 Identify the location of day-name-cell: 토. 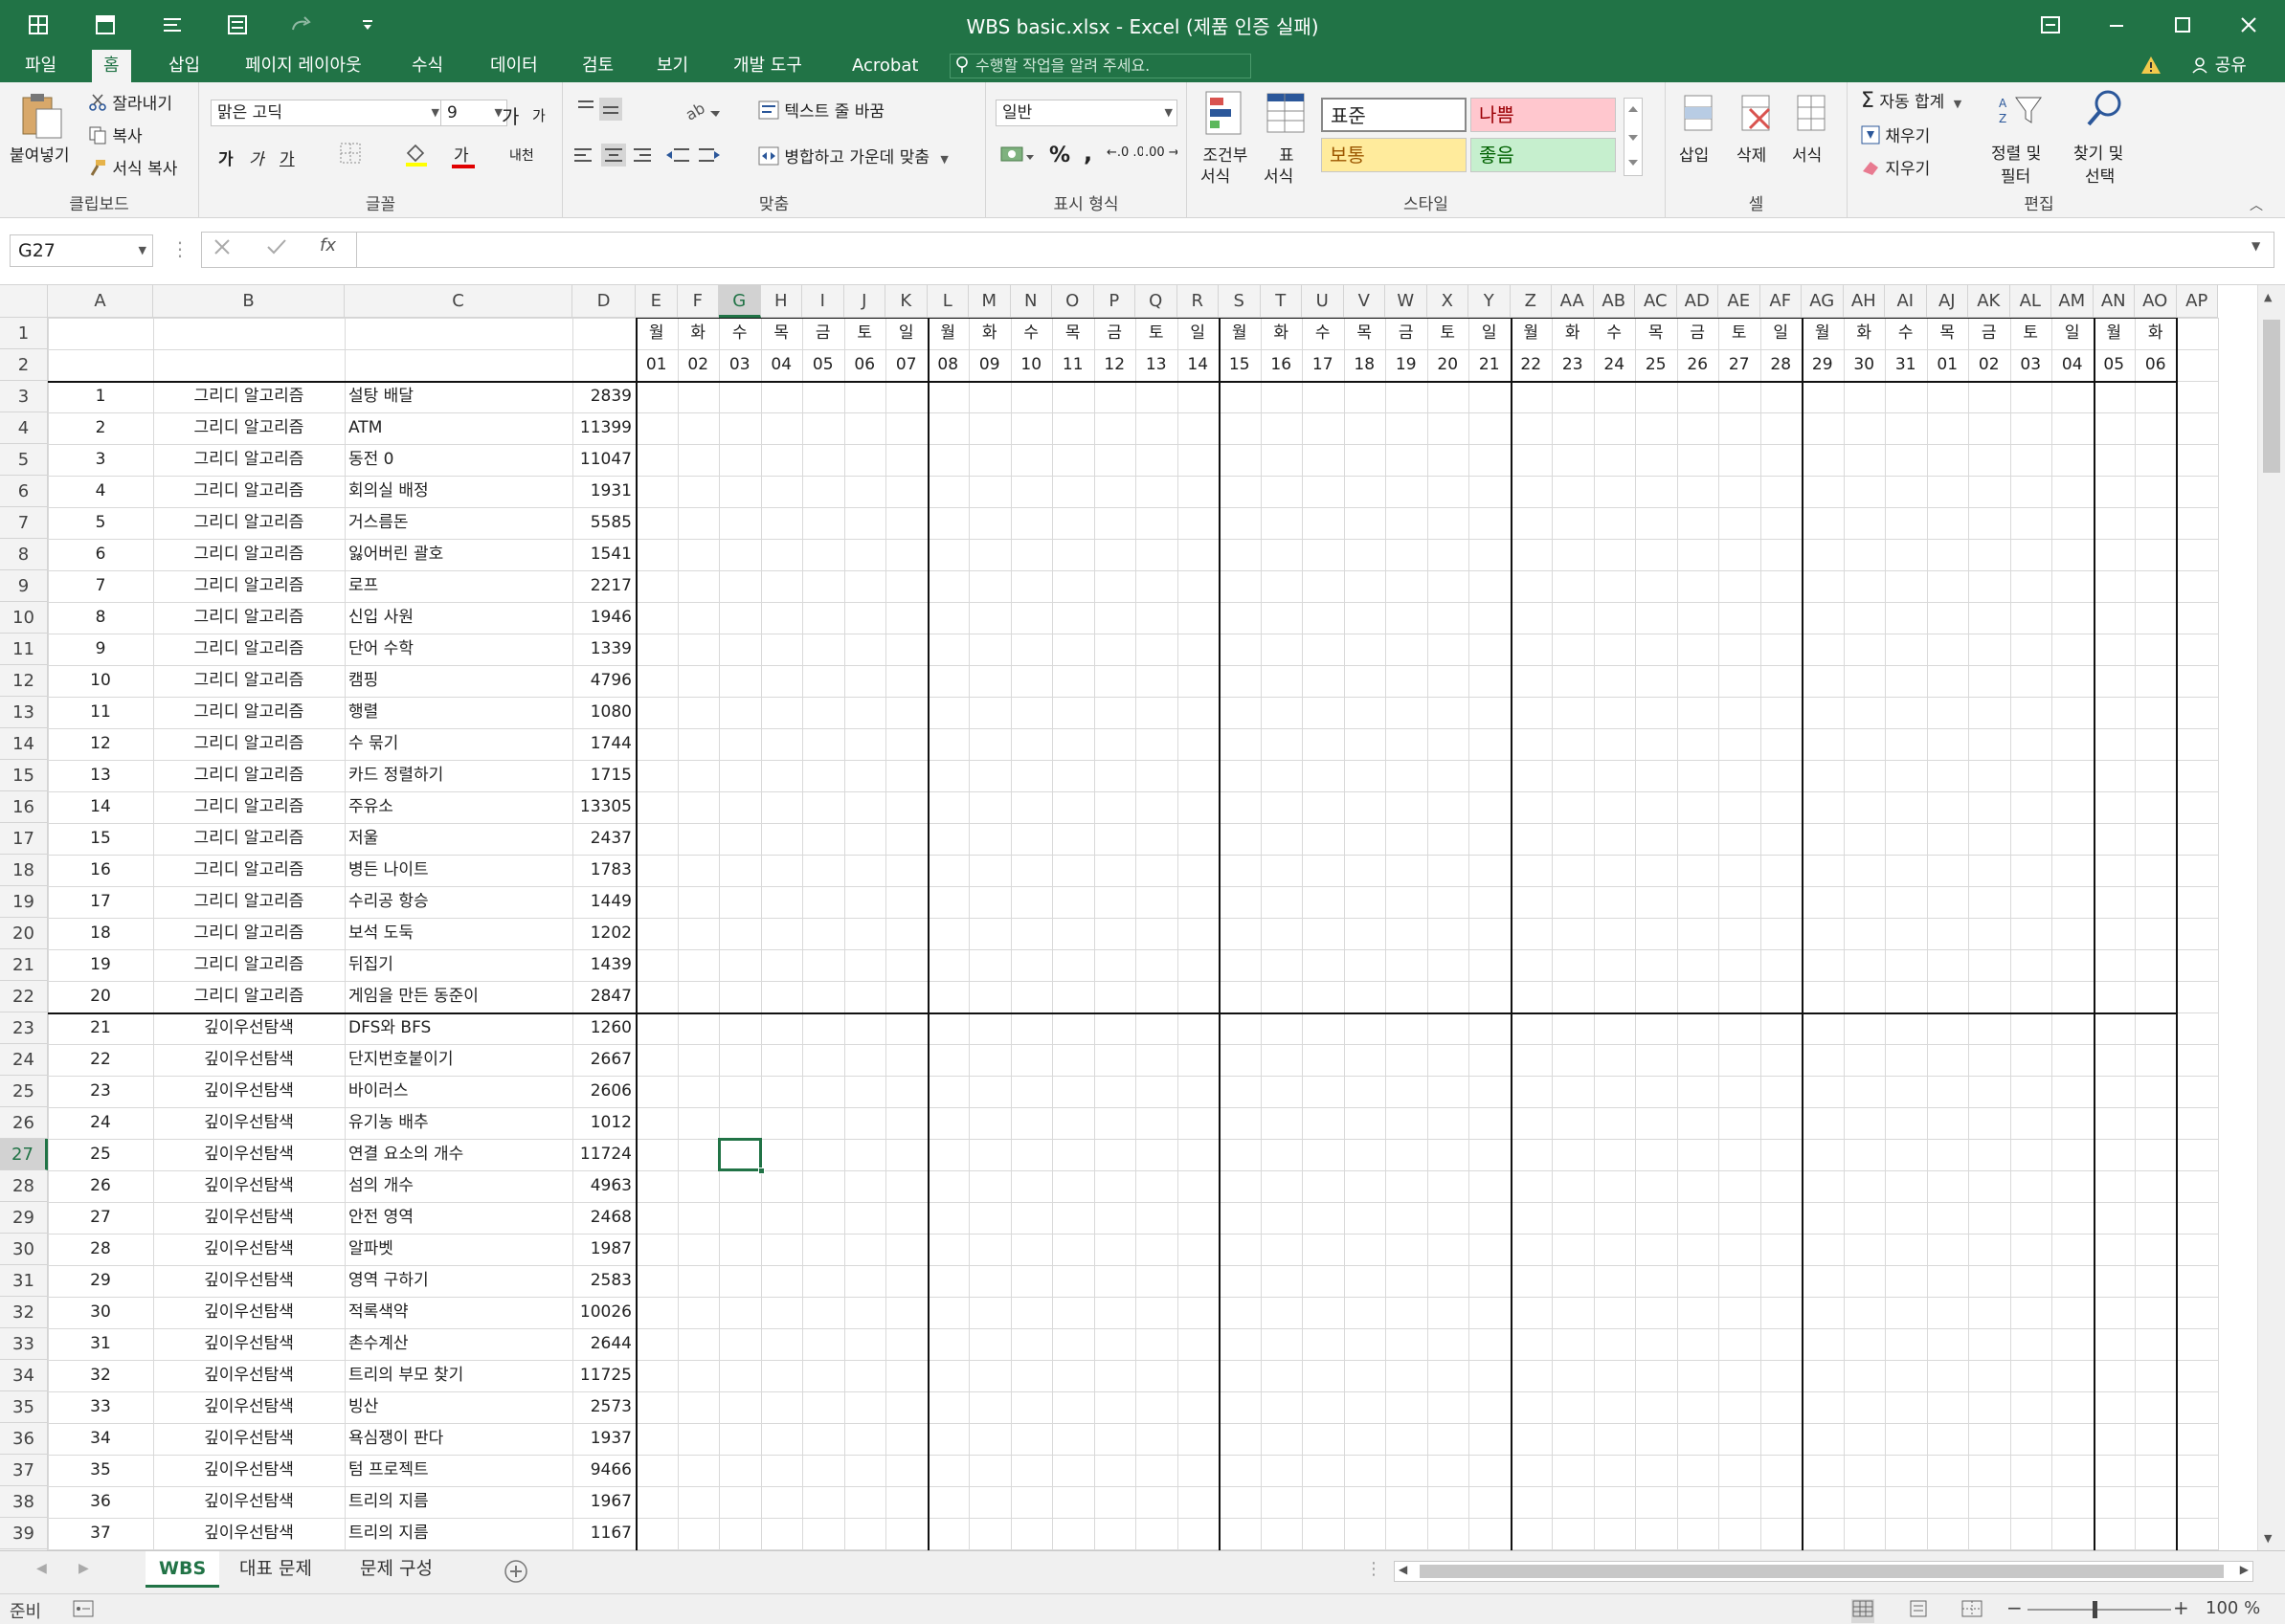
(1156, 333).